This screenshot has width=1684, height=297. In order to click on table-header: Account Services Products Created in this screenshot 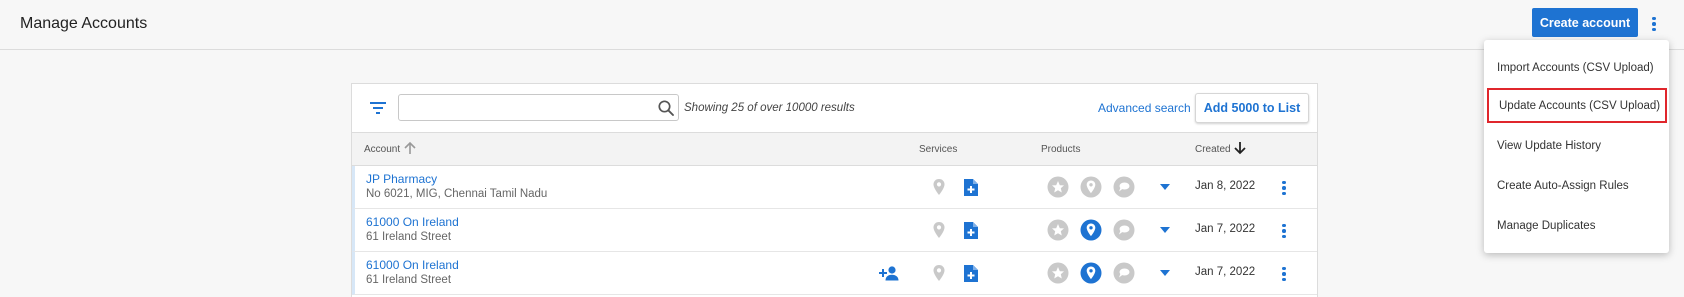, I will do `click(834, 149)`.